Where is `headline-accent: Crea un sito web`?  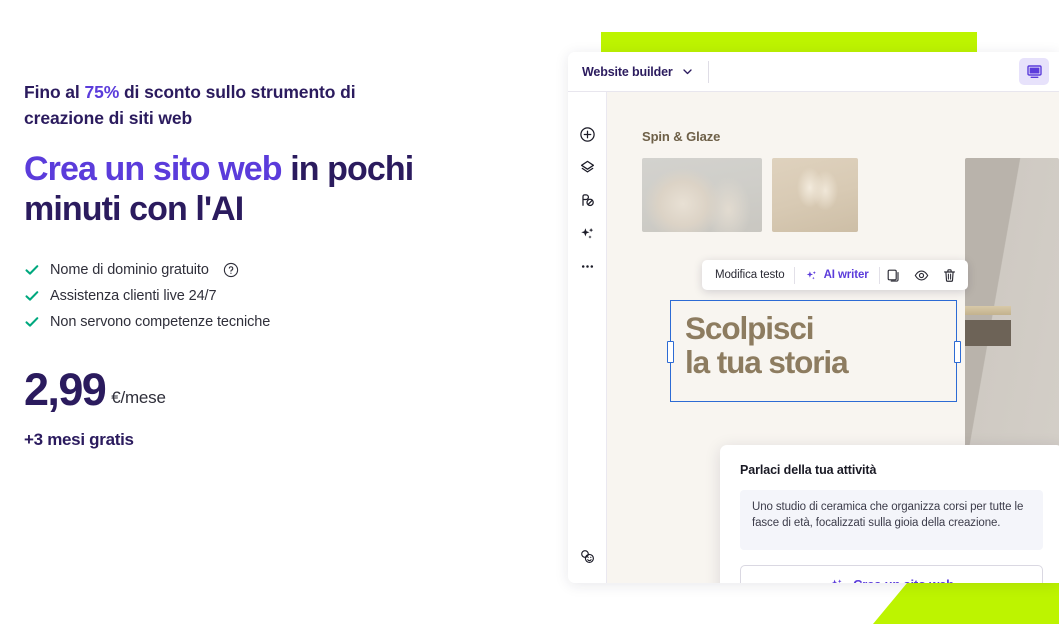 headline-accent: Crea un sito web is located at coordinates (153, 168).